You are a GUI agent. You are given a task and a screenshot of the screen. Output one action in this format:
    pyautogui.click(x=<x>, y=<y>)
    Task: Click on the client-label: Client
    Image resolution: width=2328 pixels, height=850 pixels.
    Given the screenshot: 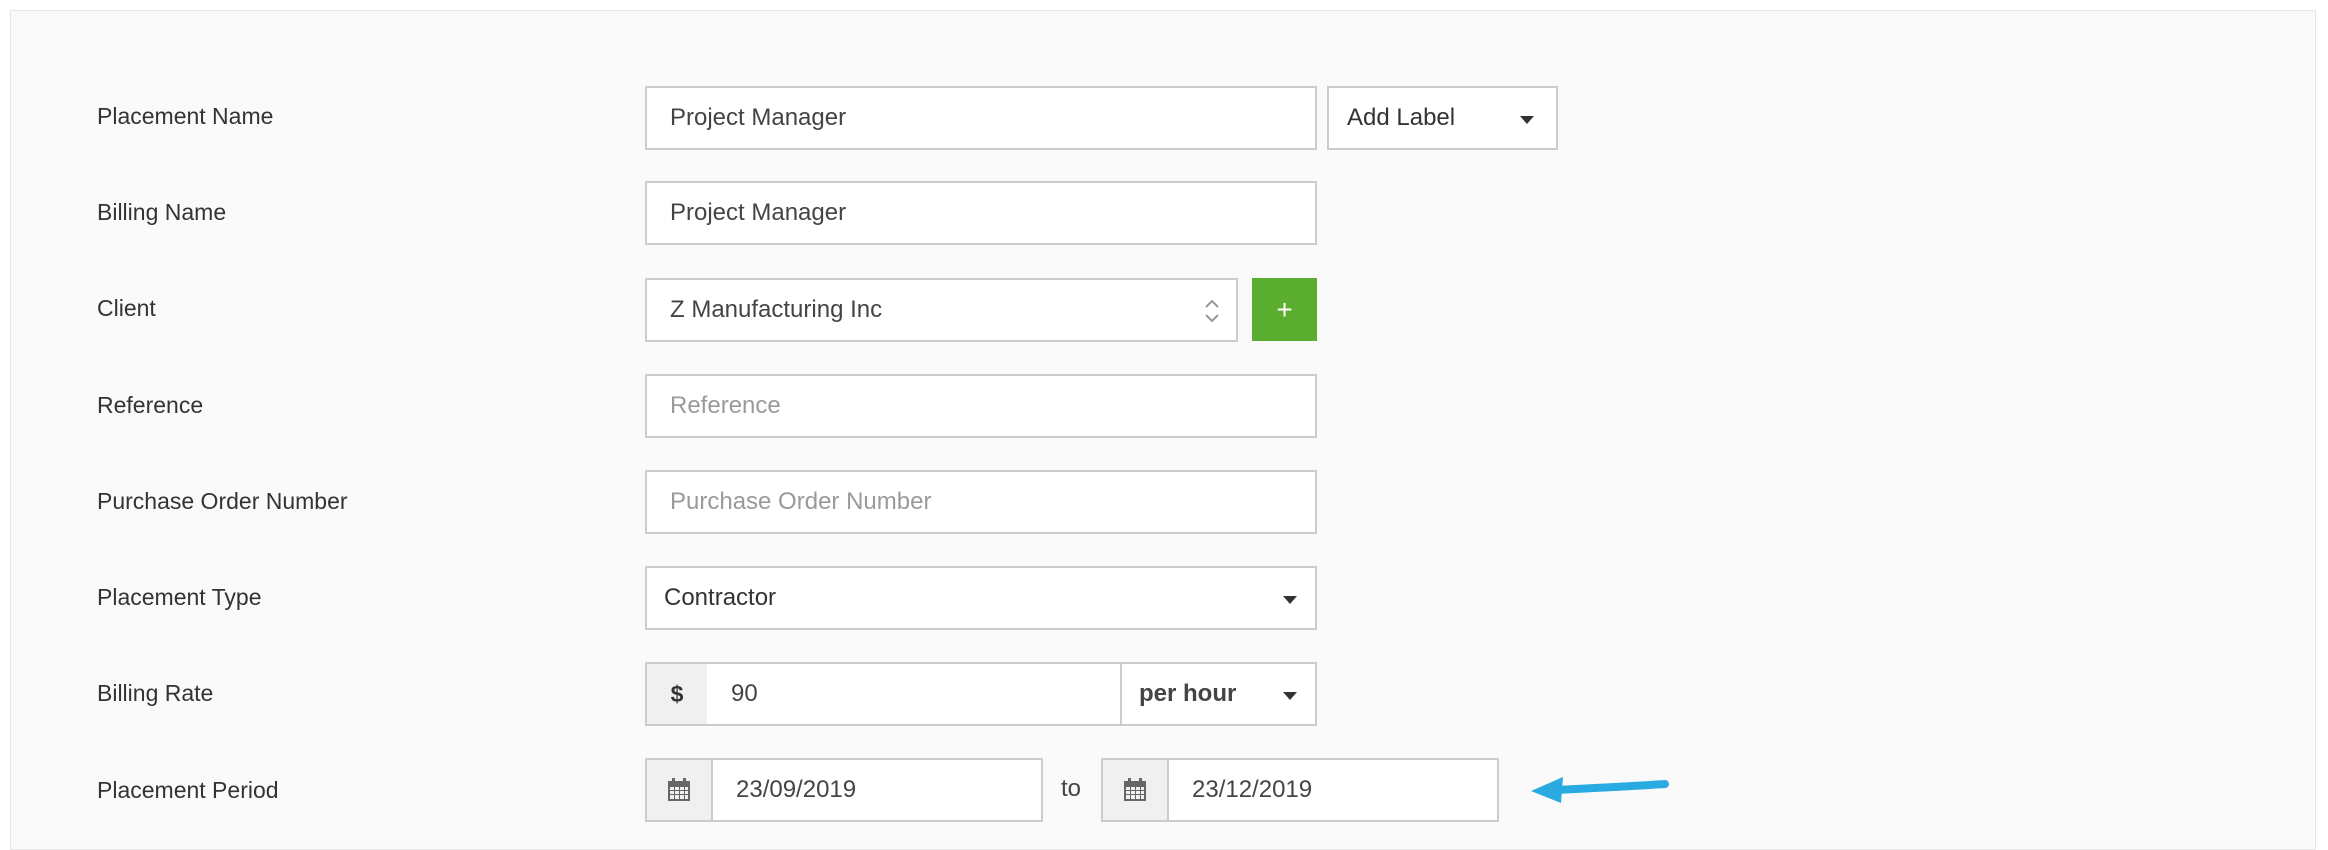 What is the action you would take?
    pyautogui.click(x=126, y=308)
    